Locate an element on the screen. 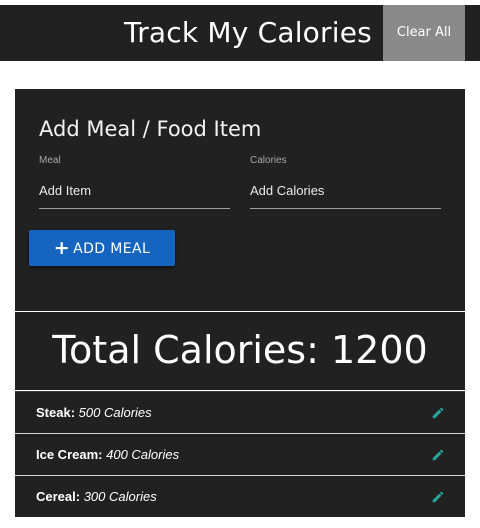 Image resolution: width=480 pixels, height=528 pixels. item-name: Cereal: is located at coordinates (58, 496).